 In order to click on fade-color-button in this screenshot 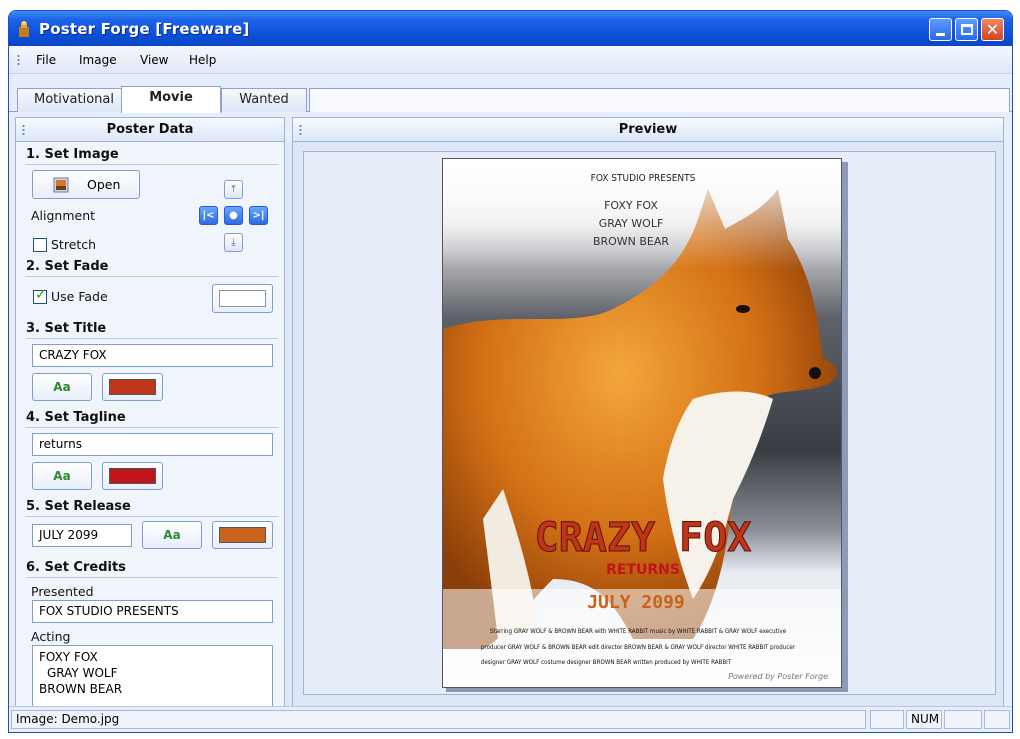, I will do `click(242, 298)`.